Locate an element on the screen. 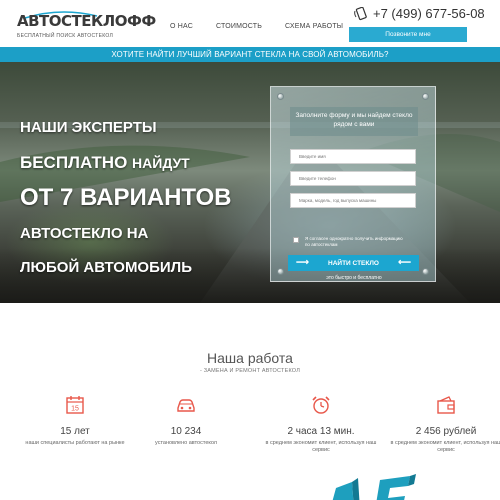 The width and height of the screenshot is (500, 500). consent-checkbox is located at coordinates (296, 240).